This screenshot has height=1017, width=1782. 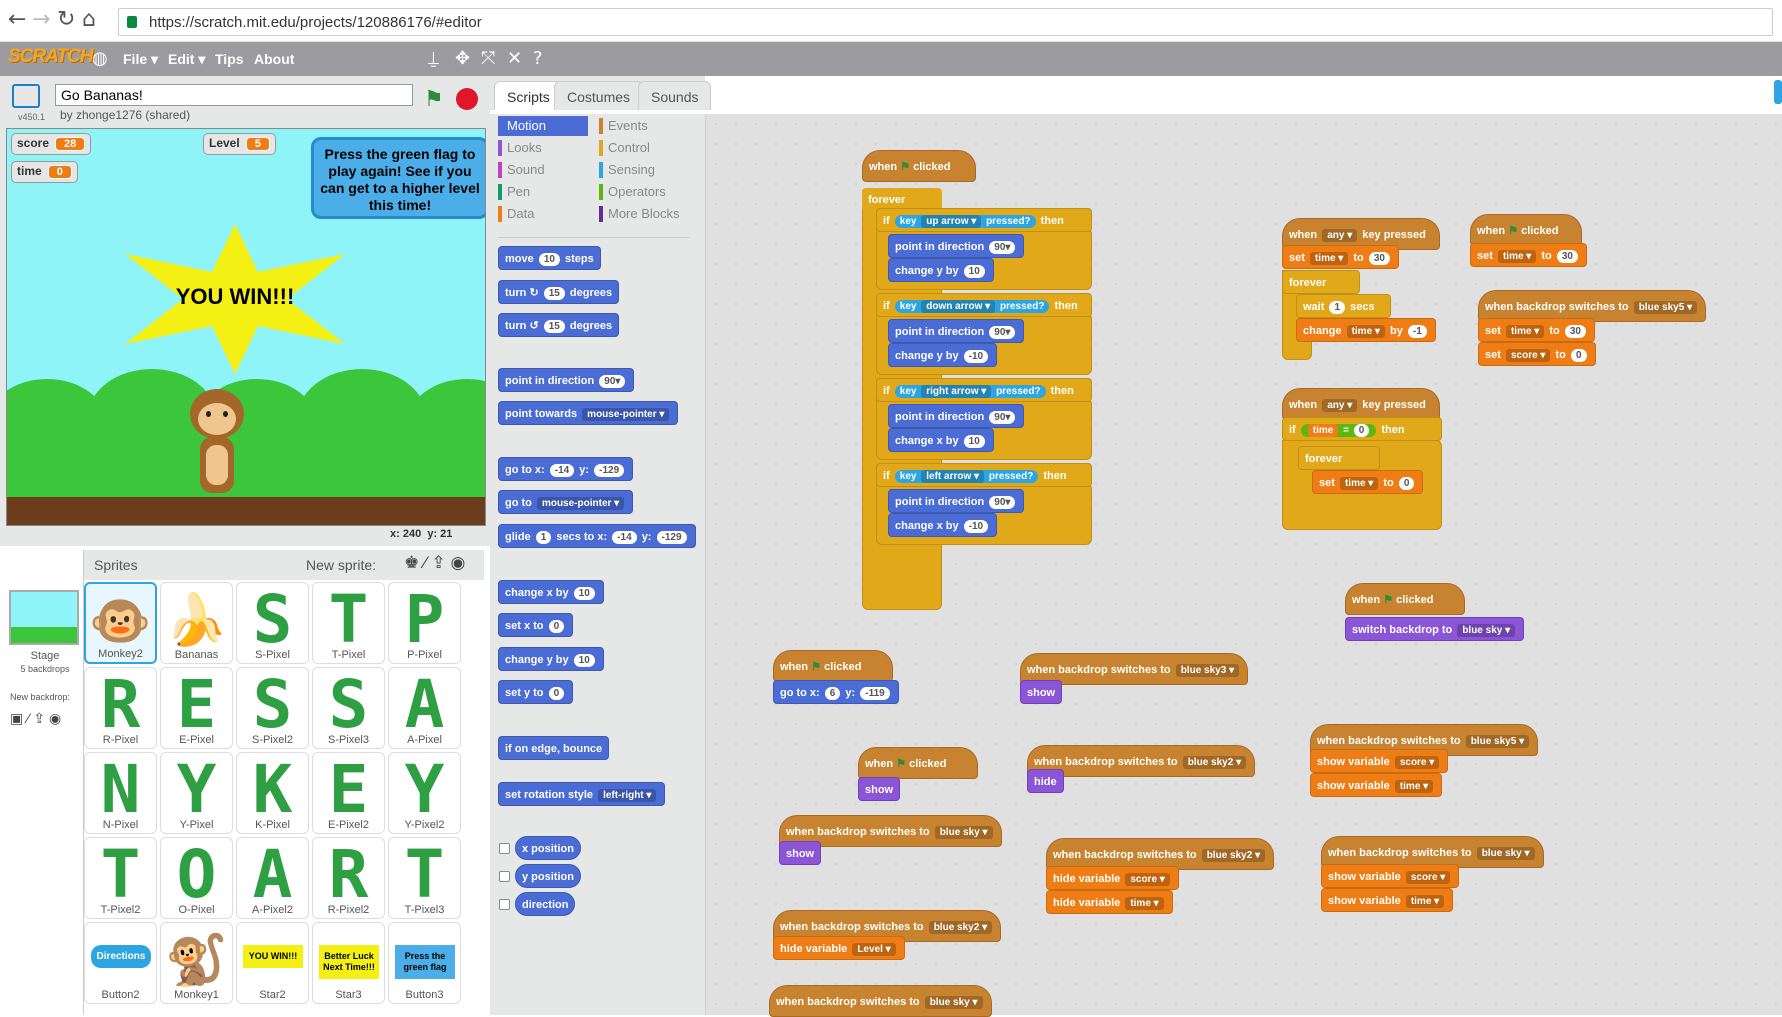 I want to click on forward-icon: →, so click(x=41, y=20).